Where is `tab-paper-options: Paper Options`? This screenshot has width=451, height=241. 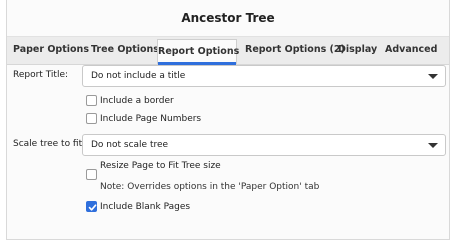
tab-paper-options: Paper Options is located at coordinates (51, 50).